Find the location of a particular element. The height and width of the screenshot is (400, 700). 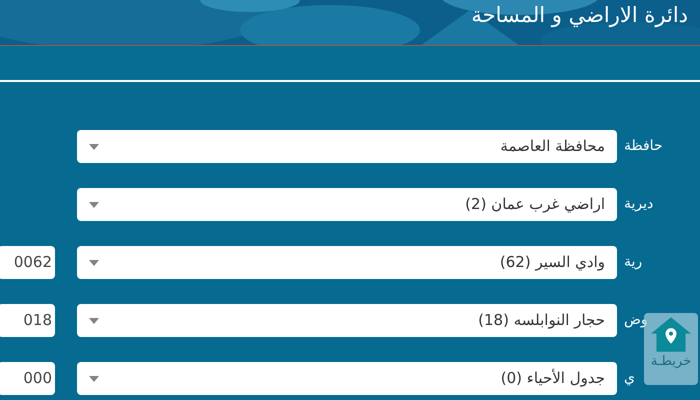

select-dropdown: محافظة العاصمة is located at coordinates (347, 146).